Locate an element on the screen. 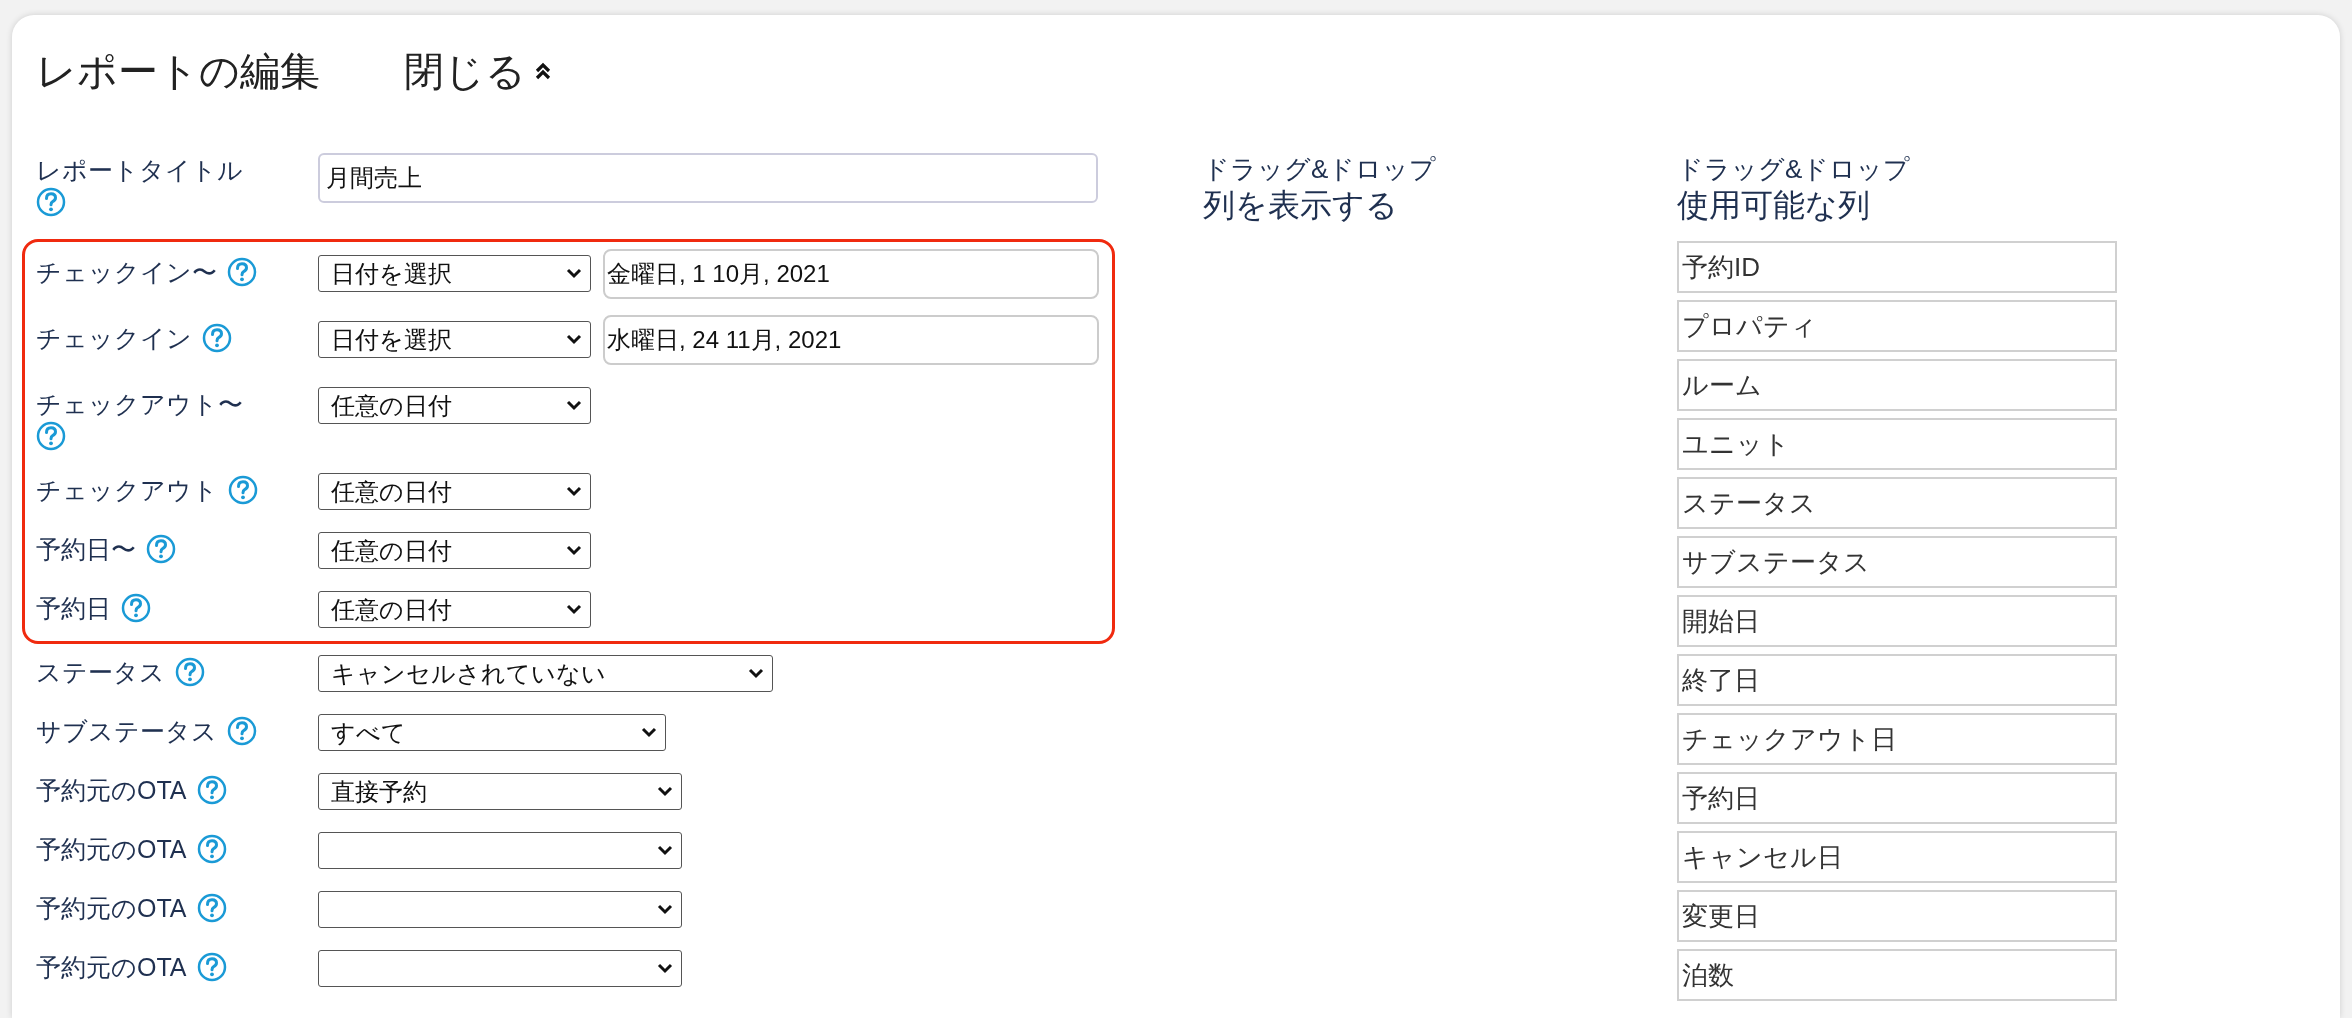  field-label: チェックイン〜 is located at coordinates (126, 272).